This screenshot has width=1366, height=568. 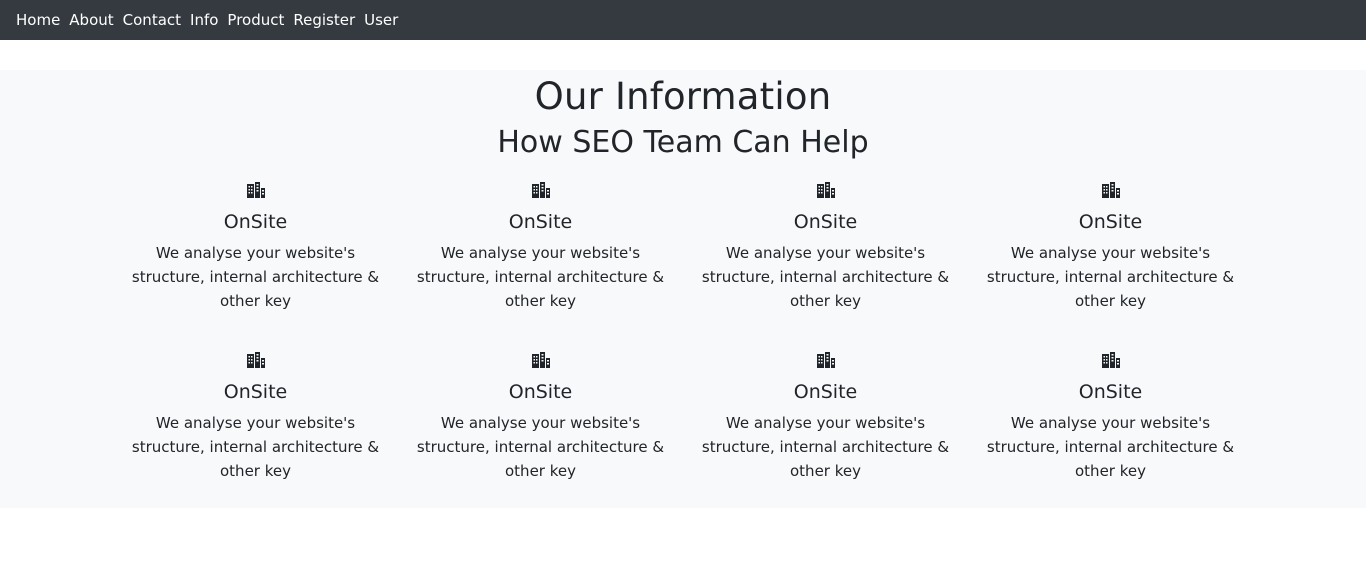 I want to click on section-subtitle: How SEO Team Can Help, so click(x=683, y=142).